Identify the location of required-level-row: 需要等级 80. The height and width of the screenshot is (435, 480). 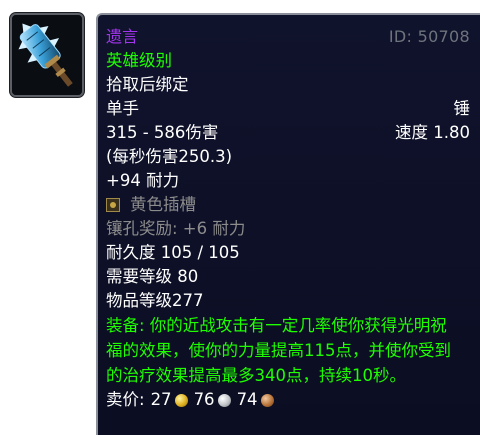
(288, 277).